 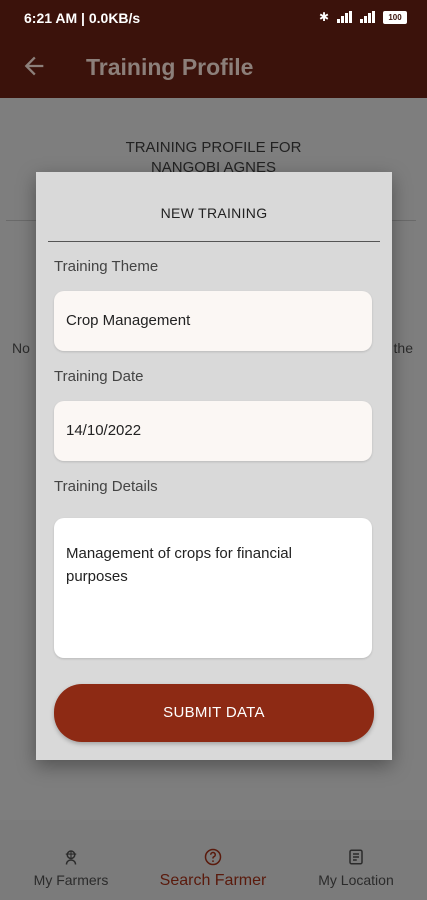 I want to click on training-theme-label: Training Theme, so click(x=106, y=266).